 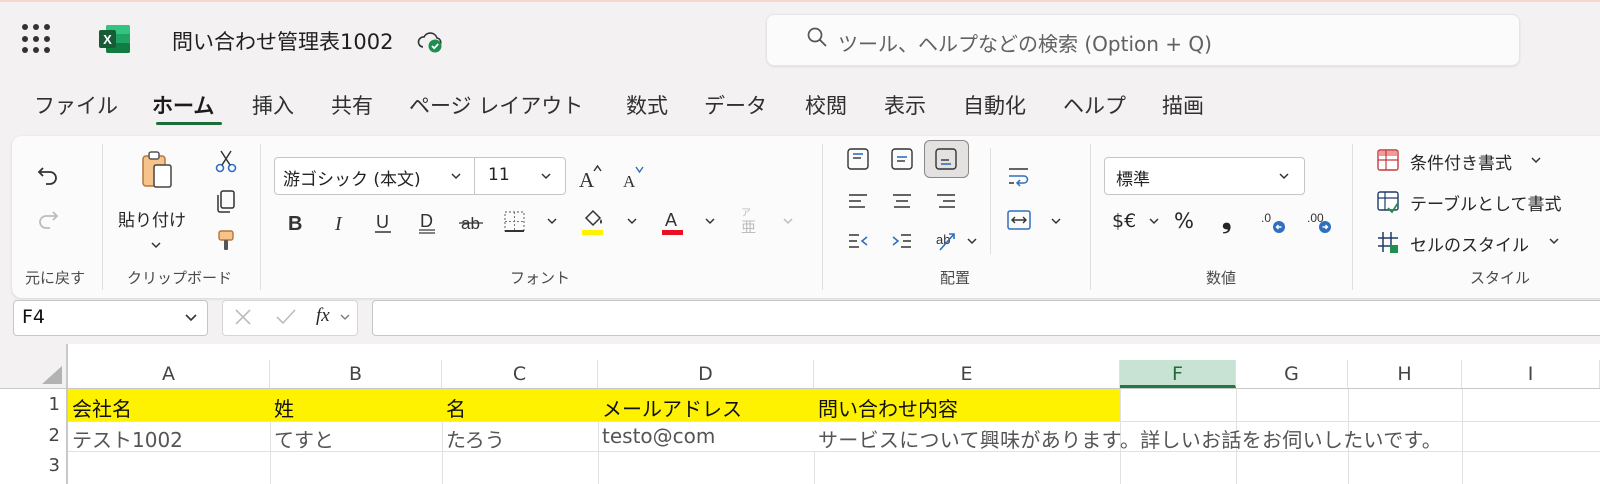 What do you see at coordinates (858, 201) in the screenshot?
I see `align-left-icon` at bounding box center [858, 201].